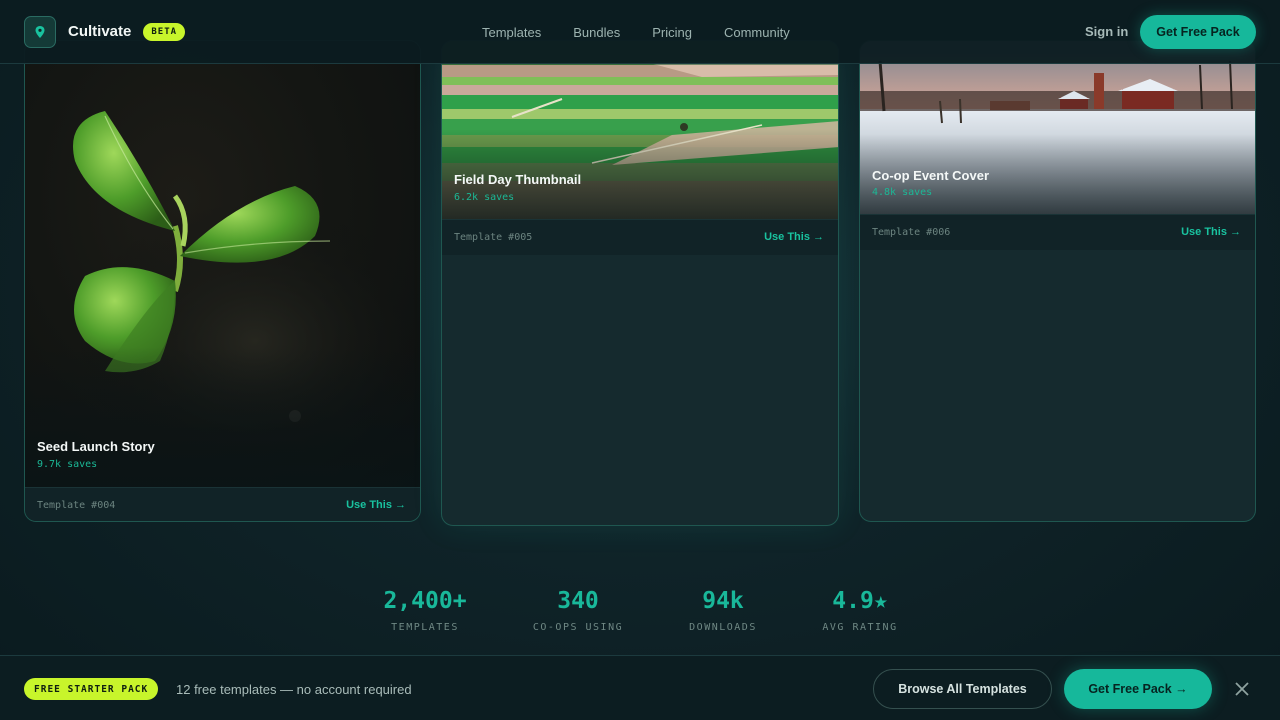  What do you see at coordinates (640, 237) in the screenshot?
I see `card-footer: Template #005 Use This →` at bounding box center [640, 237].